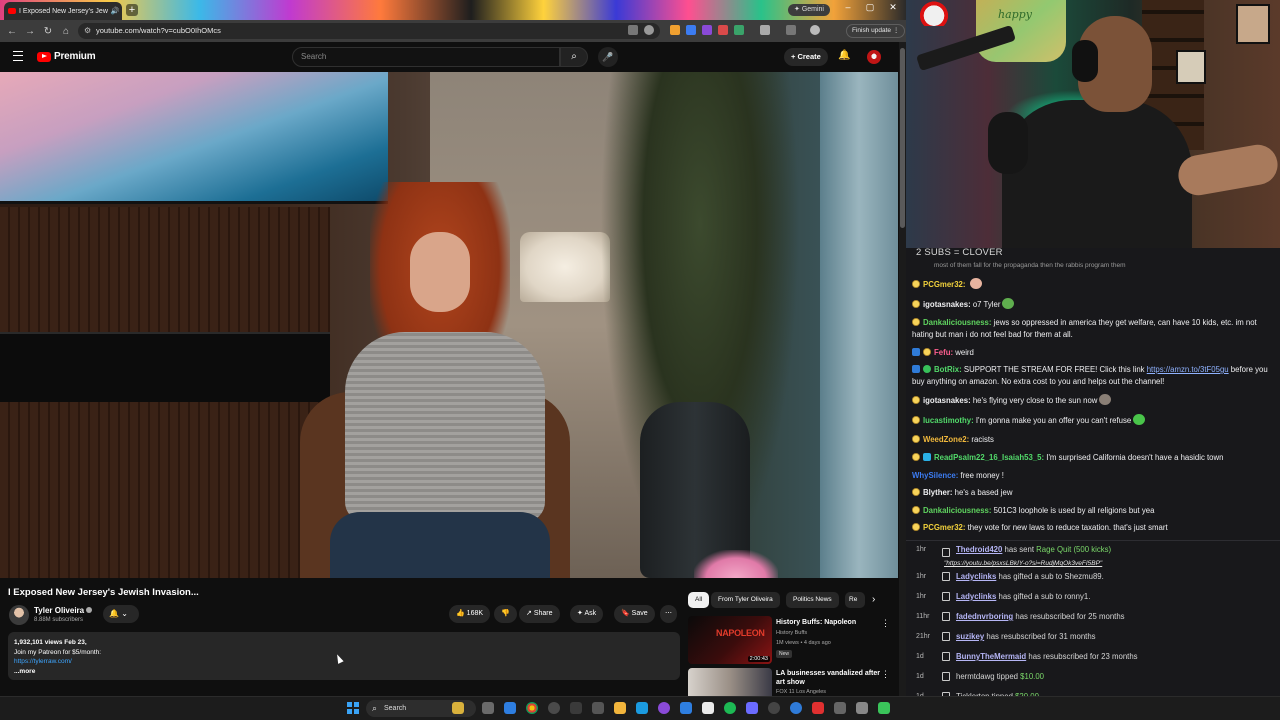  What do you see at coordinates (939, 492) in the screenshot?
I see `chat-username: Blyther:` at bounding box center [939, 492].